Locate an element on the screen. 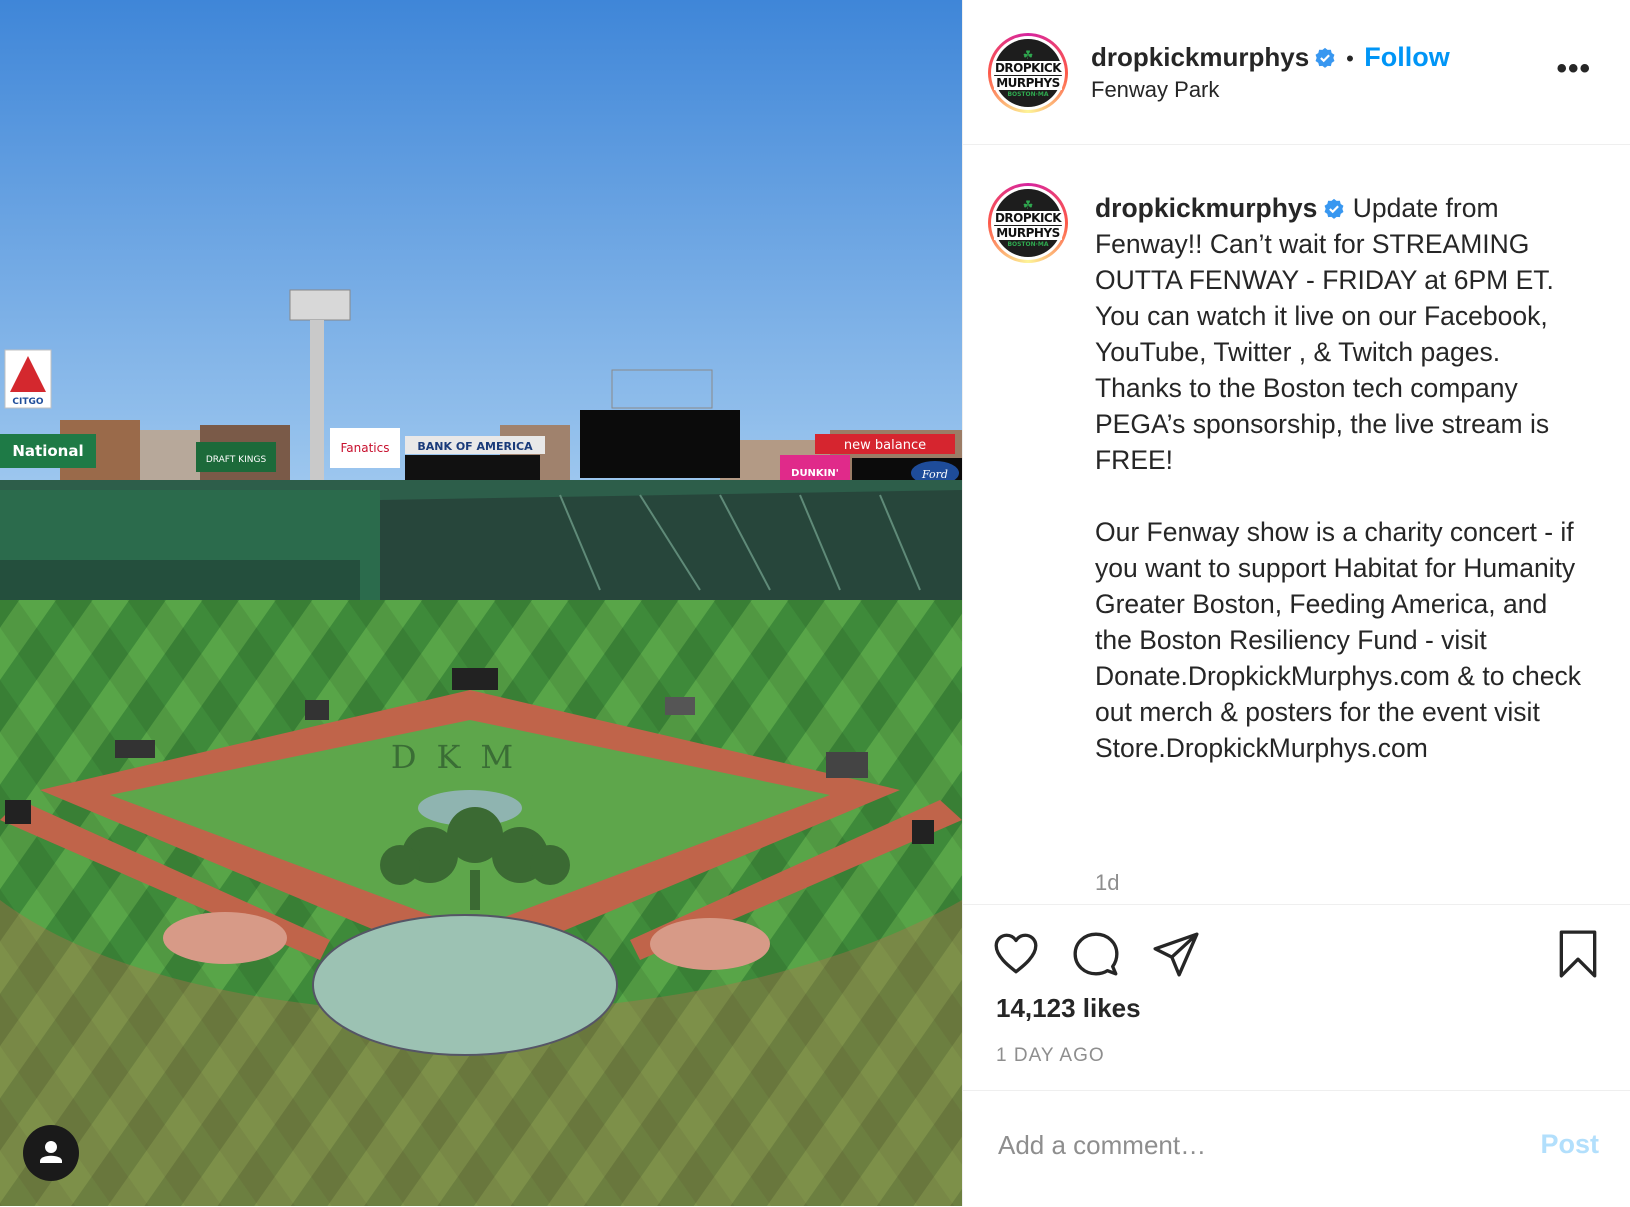 Image resolution: width=1630 pixels, height=1207 pixels. ford-sign: Ford is located at coordinates (934, 474).